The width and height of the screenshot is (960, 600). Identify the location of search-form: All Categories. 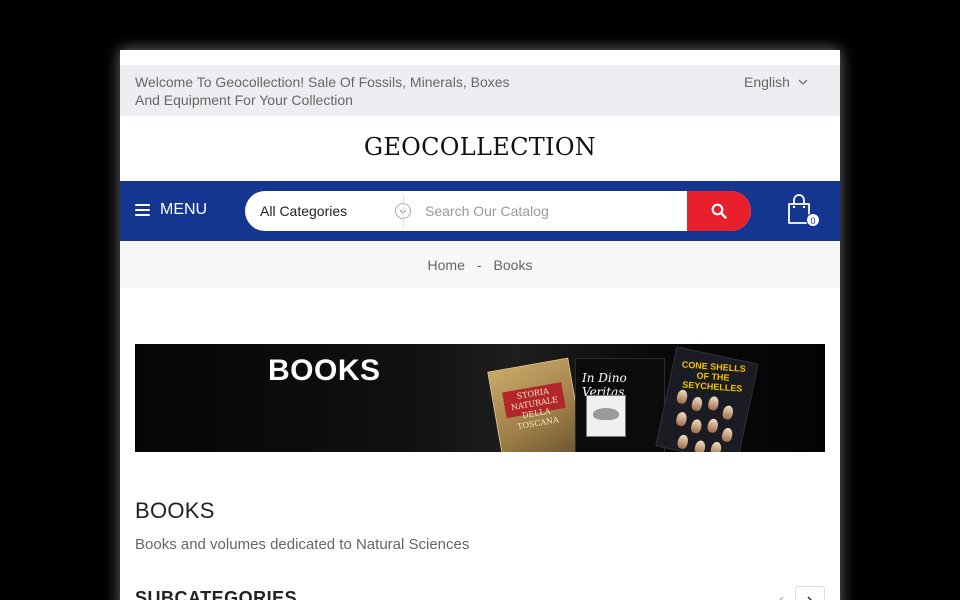
(498, 211).